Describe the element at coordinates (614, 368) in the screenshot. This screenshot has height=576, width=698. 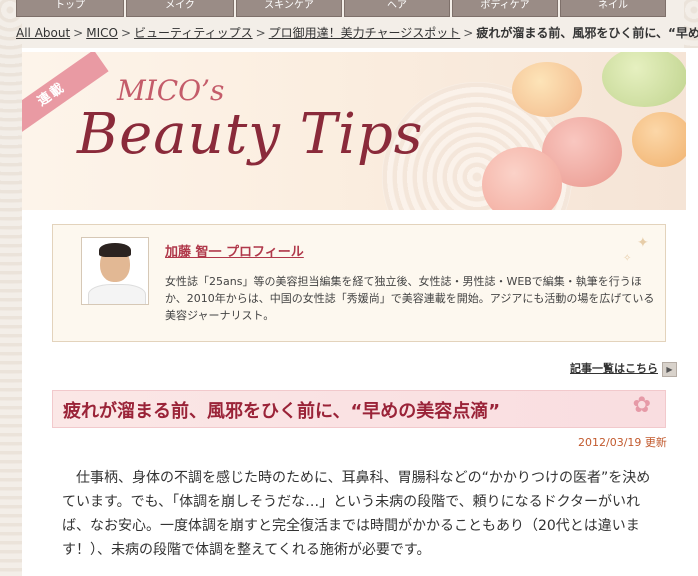
I see `article-list-label: 記事一覧はこちら` at that location.